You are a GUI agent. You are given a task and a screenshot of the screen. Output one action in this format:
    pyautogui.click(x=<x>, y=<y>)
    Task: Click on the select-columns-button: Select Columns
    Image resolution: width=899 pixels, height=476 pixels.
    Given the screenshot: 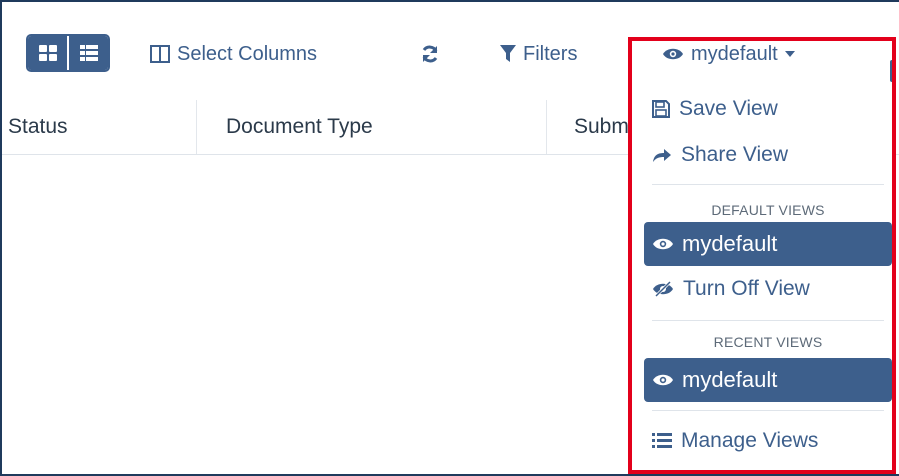 What is the action you would take?
    pyautogui.click(x=233, y=54)
    